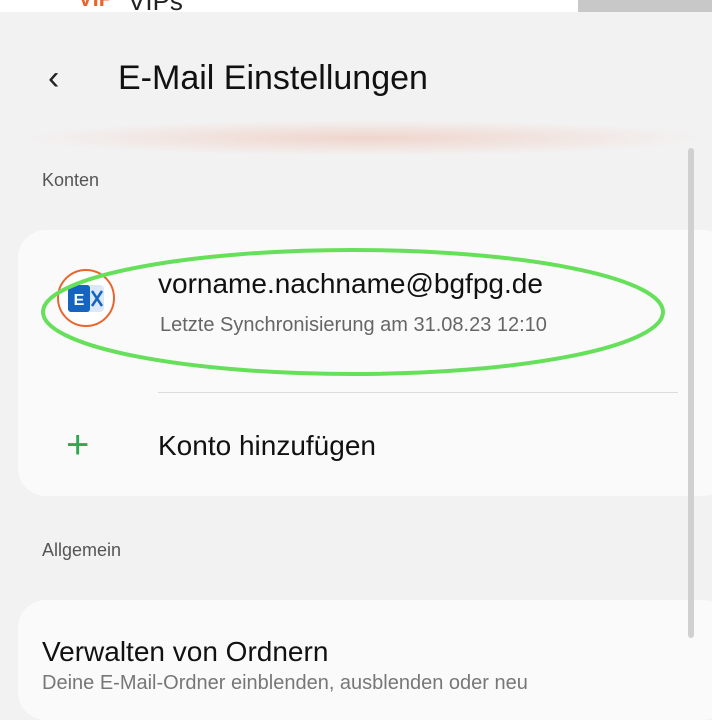 This screenshot has height=720, width=712. What do you see at coordinates (82, 550) in the screenshot?
I see `section-label-general: Allgemein` at bounding box center [82, 550].